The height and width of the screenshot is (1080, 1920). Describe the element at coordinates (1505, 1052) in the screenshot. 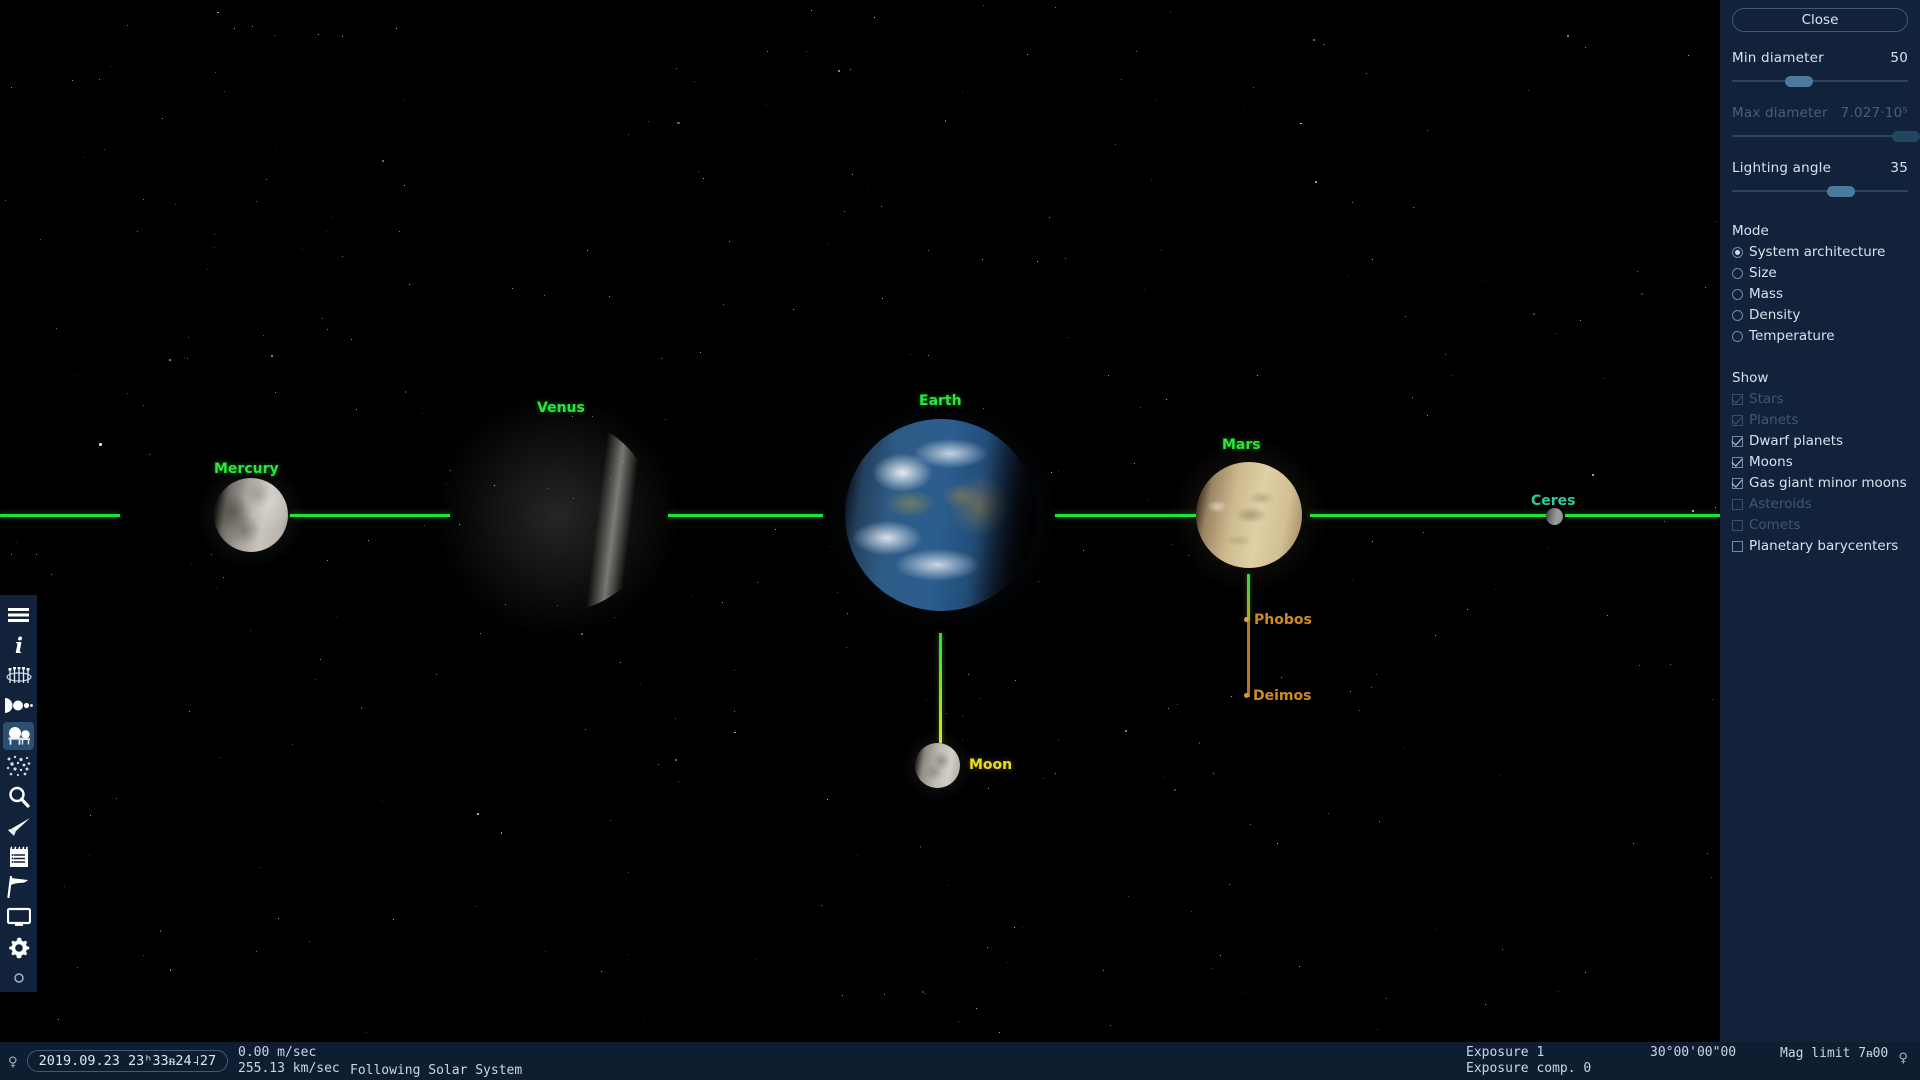

I see `exposure-value: Exposure 1` at that location.